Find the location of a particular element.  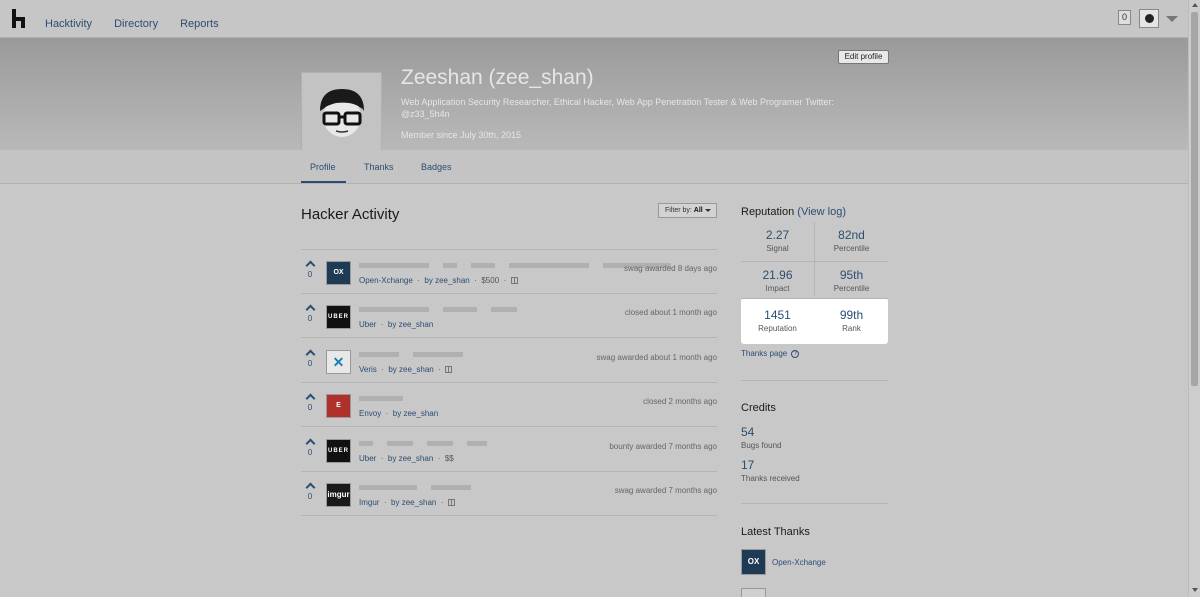

stat-value: 82nd is located at coordinates (851, 235).